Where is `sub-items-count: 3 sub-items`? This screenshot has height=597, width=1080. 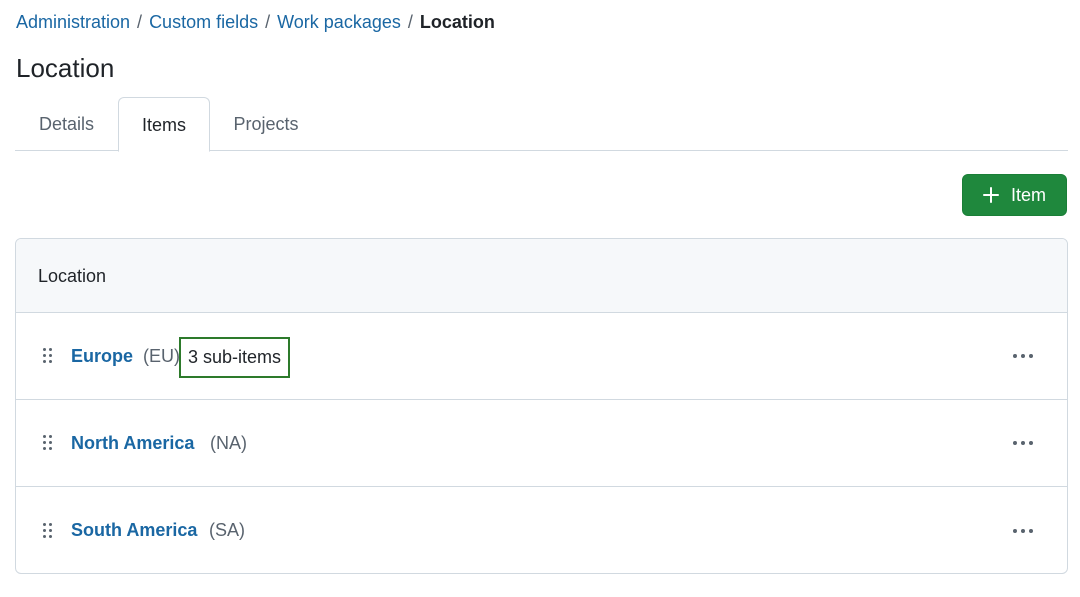 sub-items-count: 3 sub-items is located at coordinates (235, 357).